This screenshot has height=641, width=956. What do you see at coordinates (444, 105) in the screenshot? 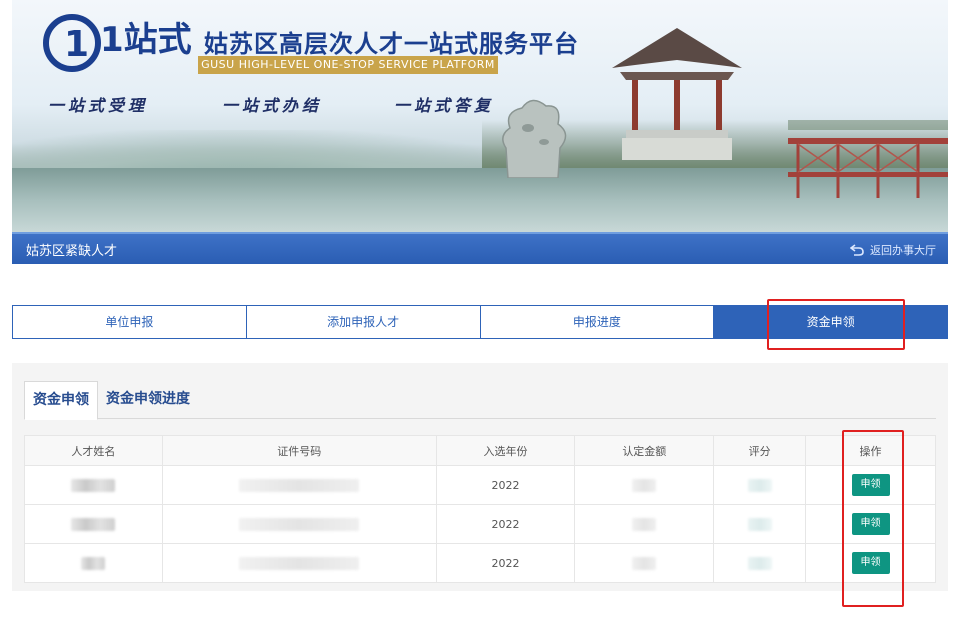
I see `slogan-reply: 一站式答复` at bounding box center [444, 105].